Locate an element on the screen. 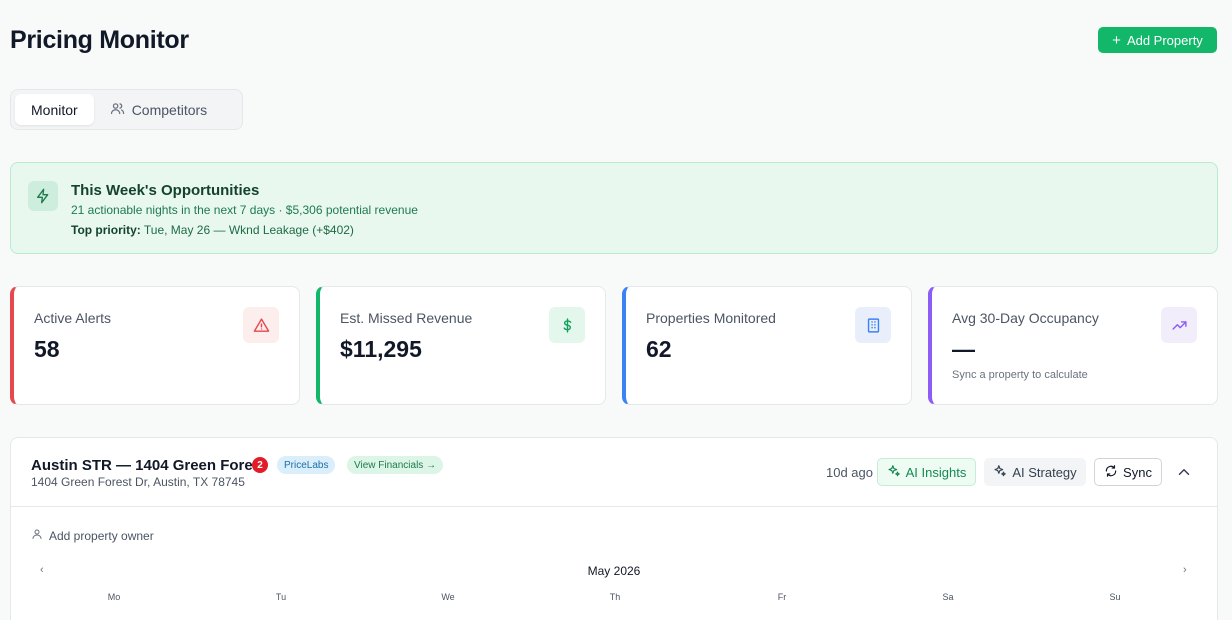 Image resolution: width=1232 pixels, height=620 pixels. stat-label: Est. Missed Revenue is located at coordinates (406, 318).